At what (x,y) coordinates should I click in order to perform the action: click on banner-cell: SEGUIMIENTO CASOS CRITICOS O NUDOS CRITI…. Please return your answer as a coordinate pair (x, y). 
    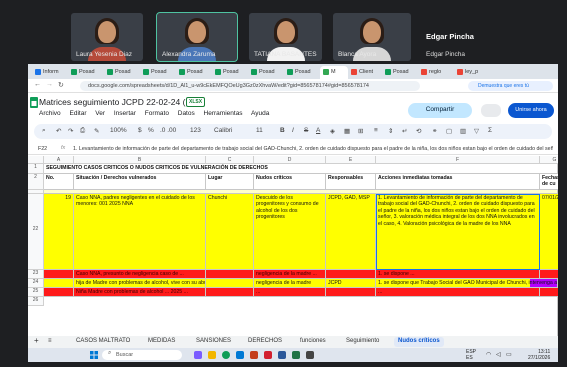
    Looking at the image, I should click on (301, 169).